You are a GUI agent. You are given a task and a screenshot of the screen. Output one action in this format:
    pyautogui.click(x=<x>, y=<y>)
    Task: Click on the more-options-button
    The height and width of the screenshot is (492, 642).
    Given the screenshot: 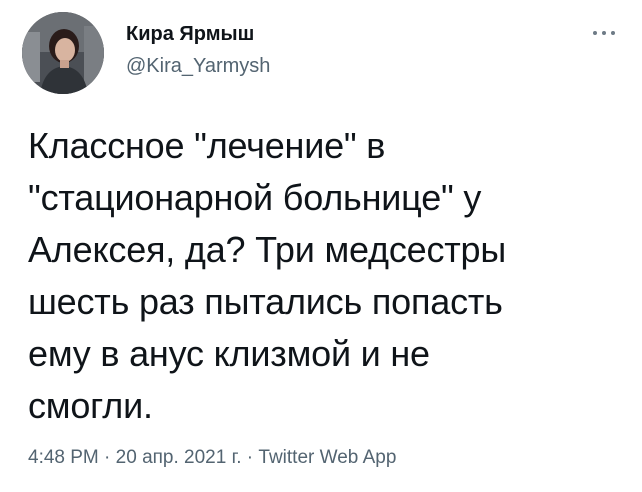 What is the action you would take?
    pyautogui.click(x=605, y=33)
    